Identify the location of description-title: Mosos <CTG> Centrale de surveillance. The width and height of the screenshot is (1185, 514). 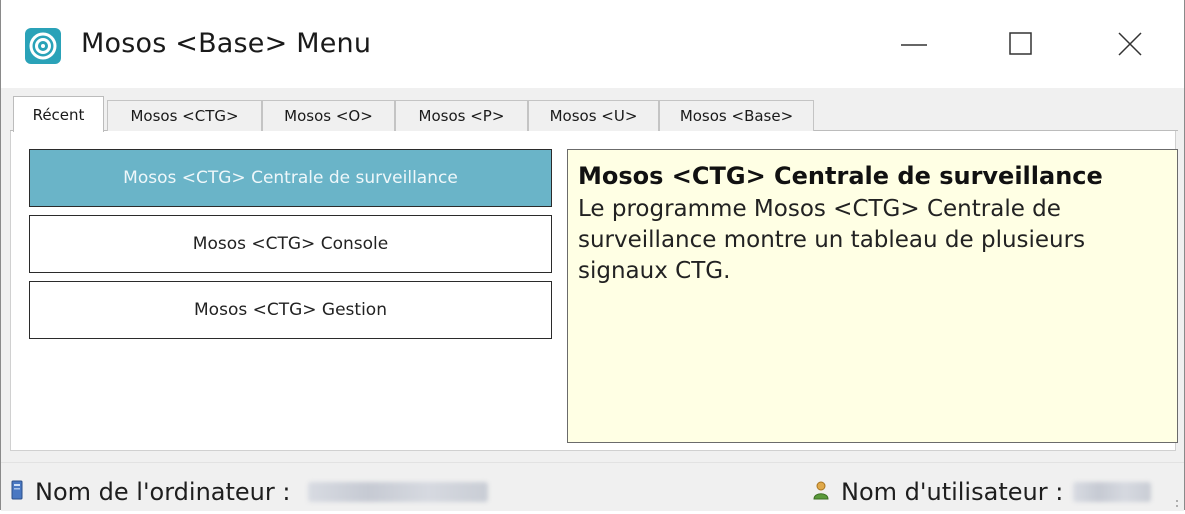
(840, 176).